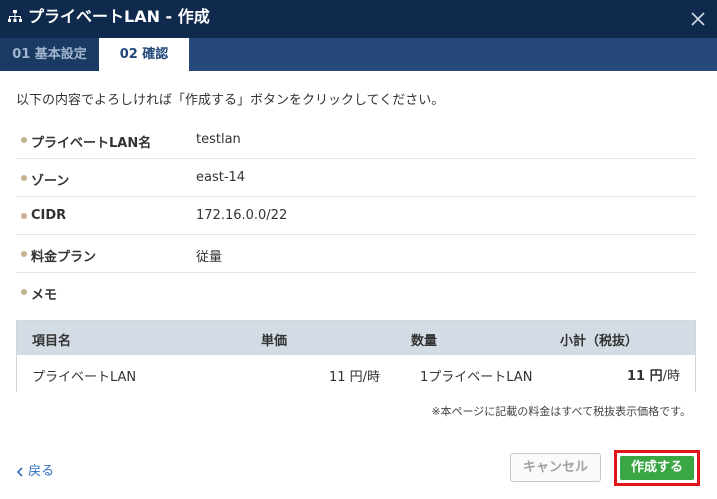 The image size is (717, 499). What do you see at coordinates (358, 54) in the screenshot?
I see `step-tabs: 01 基本設定 02 確認` at bounding box center [358, 54].